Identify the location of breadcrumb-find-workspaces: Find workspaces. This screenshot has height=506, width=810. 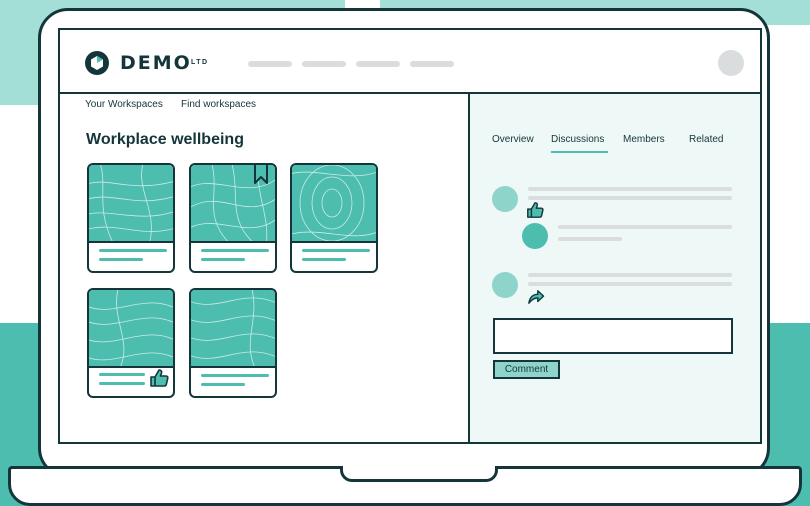
(218, 104).